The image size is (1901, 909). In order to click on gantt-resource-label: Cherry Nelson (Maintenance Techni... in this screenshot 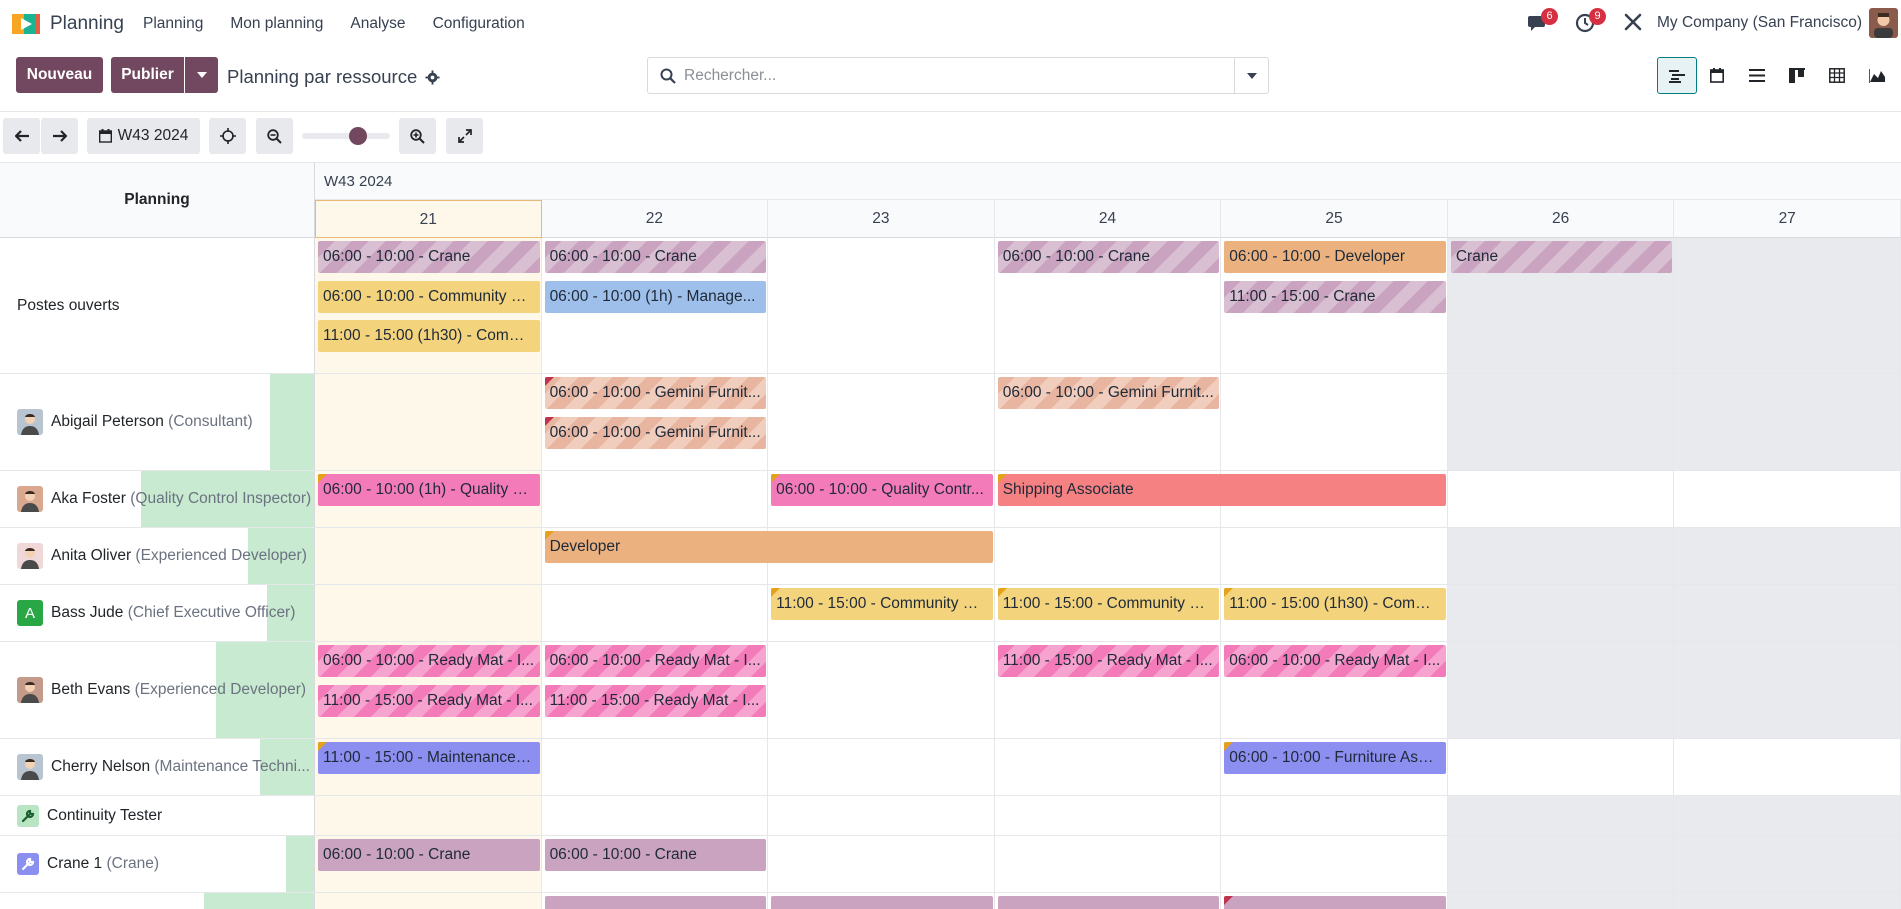, I will do `click(157, 767)`.